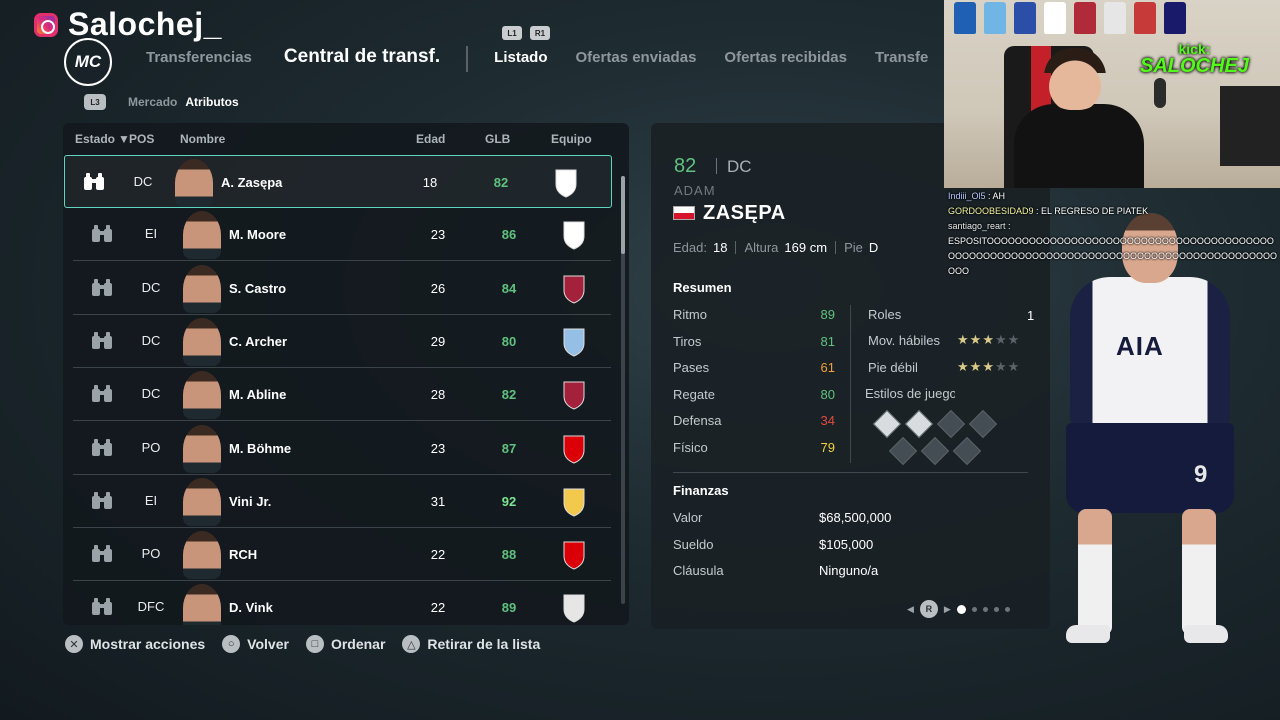 The width and height of the screenshot is (1280, 720). I want to click on table-row: EI Vini Jr. 31 92, so click(342, 501).